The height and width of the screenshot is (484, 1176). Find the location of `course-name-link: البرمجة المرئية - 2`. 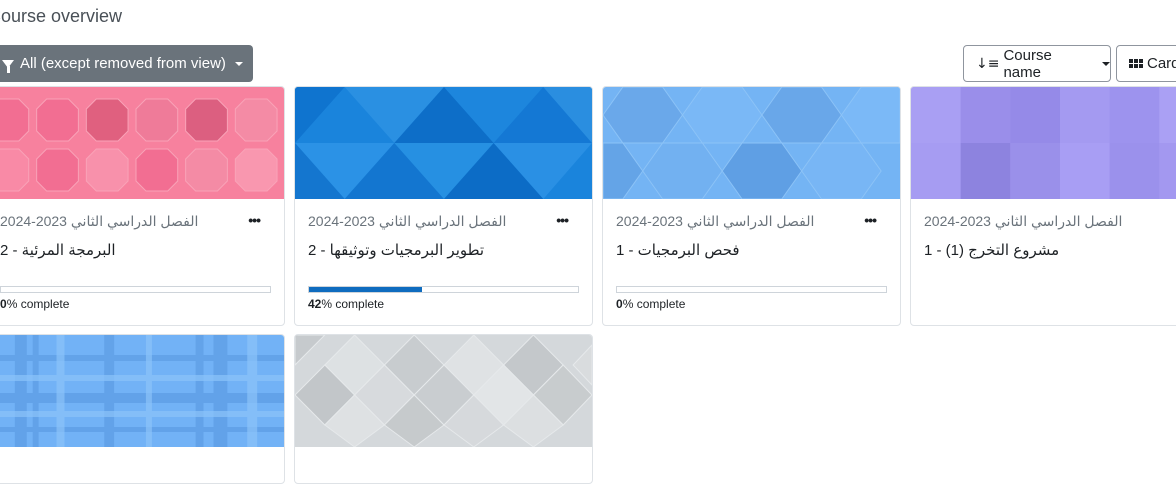

course-name-link: البرمجة المرئية - 2 is located at coordinates (58, 250).